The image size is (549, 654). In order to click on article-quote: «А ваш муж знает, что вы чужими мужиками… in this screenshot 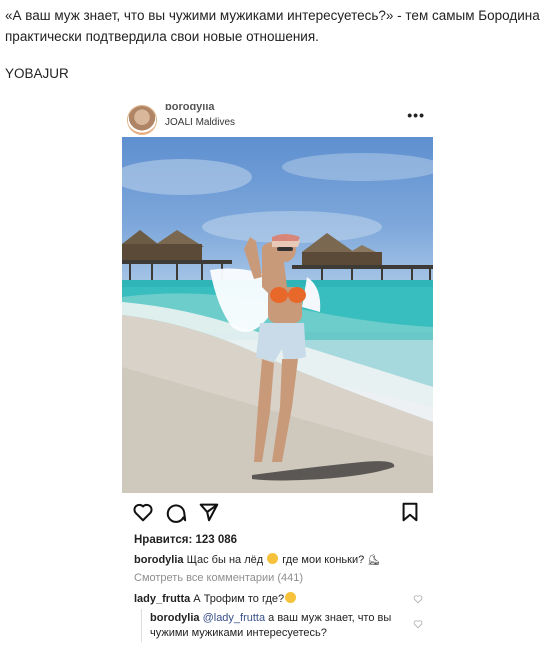, I will do `click(272, 26)`.